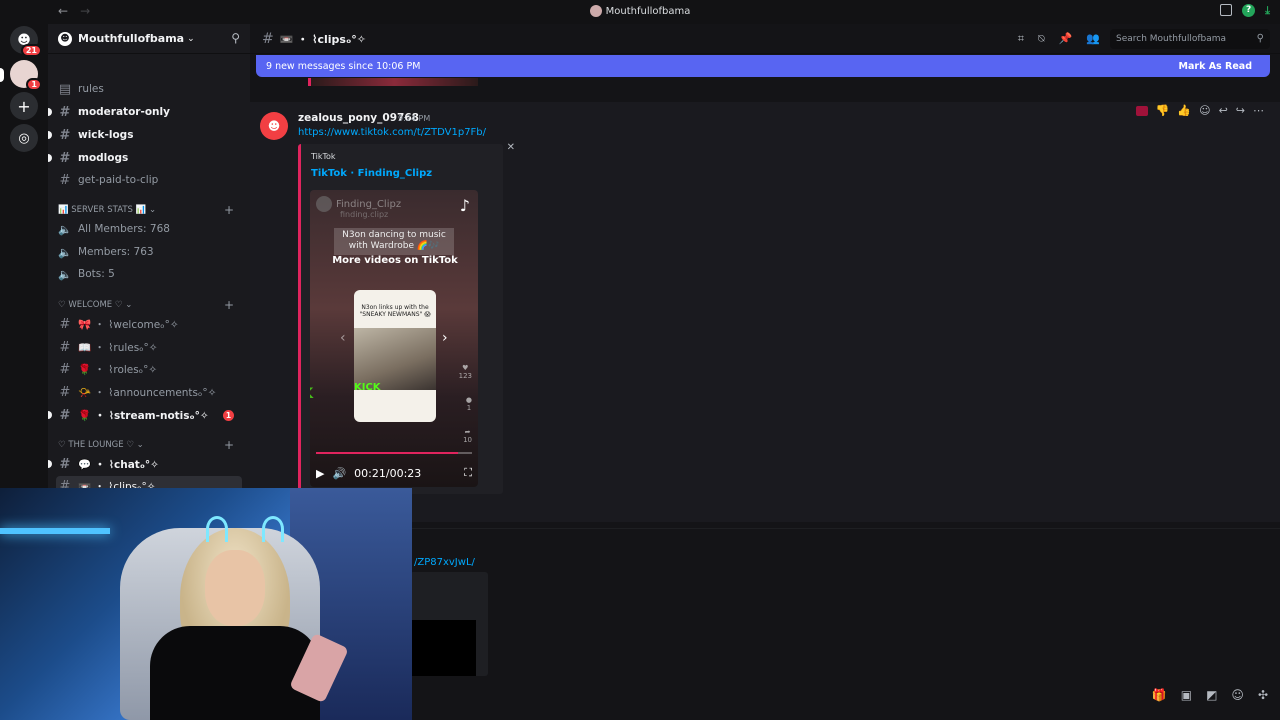 Image resolution: width=1280 pixels, height=720 pixels. What do you see at coordinates (1249, 10) in the screenshot?
I see `help-icon: ?` at bounding box center [1249, 10].